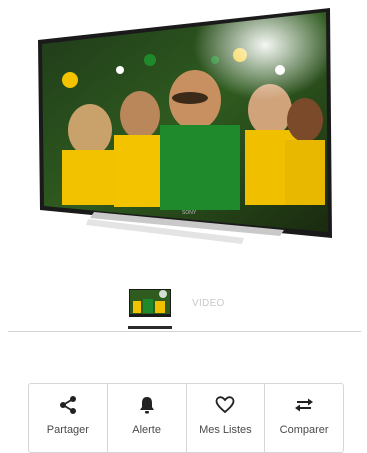  I want to click on brand-logo: SONY, so click(189, 213).